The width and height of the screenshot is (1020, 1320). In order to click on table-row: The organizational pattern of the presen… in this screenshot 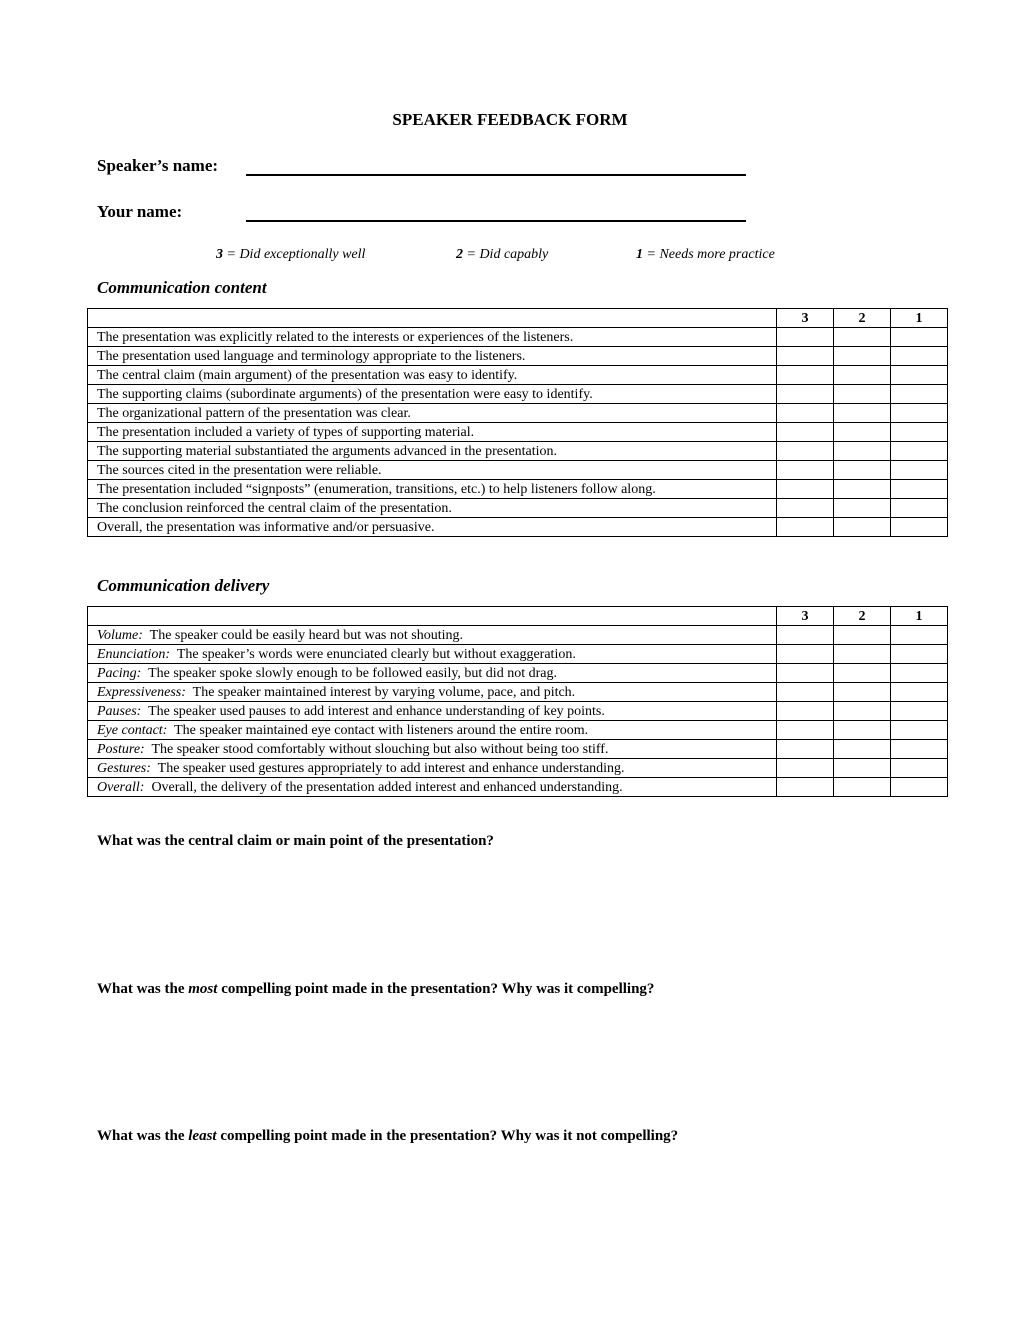, I will do `click(517, 413)`.